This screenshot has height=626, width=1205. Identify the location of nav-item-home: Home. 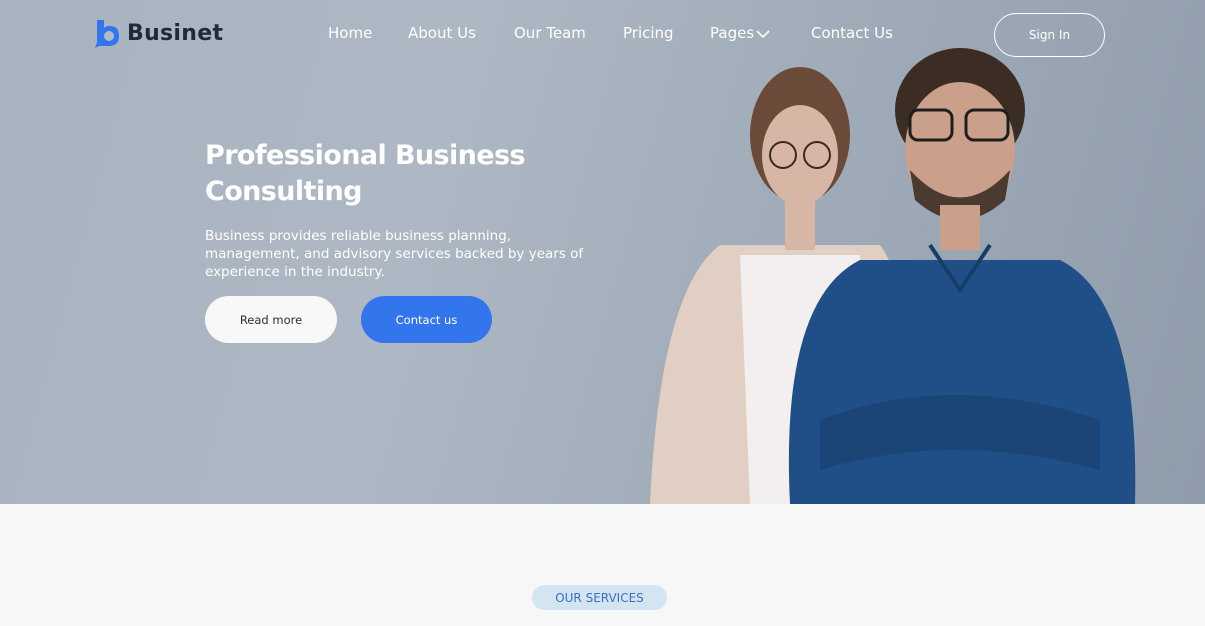
(350, 33).